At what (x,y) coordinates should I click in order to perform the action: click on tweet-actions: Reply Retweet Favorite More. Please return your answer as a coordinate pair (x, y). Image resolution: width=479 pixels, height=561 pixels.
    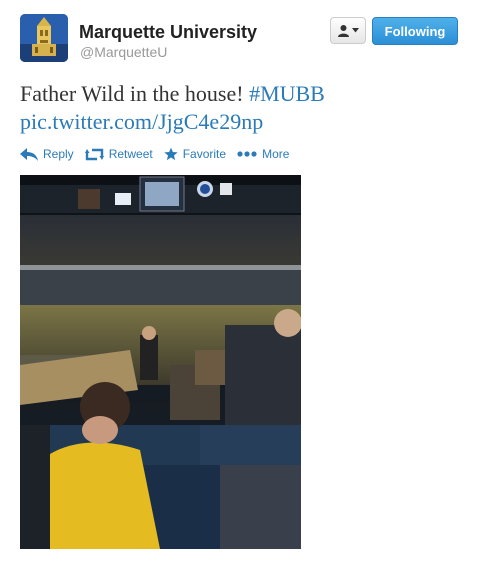
    Looking at the image, I should click on (160, 154).